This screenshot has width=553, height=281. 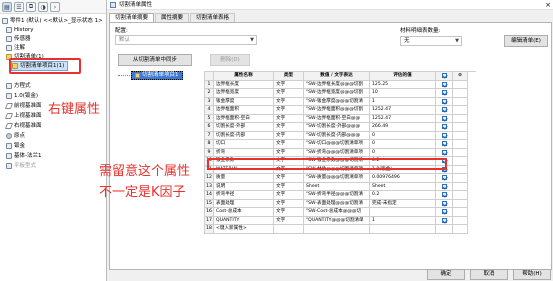 What do you see at coordinates (244, 101) in the screenshot?
I see `property-name-cell: 钣金厚度` at bounding box center [244, 101].